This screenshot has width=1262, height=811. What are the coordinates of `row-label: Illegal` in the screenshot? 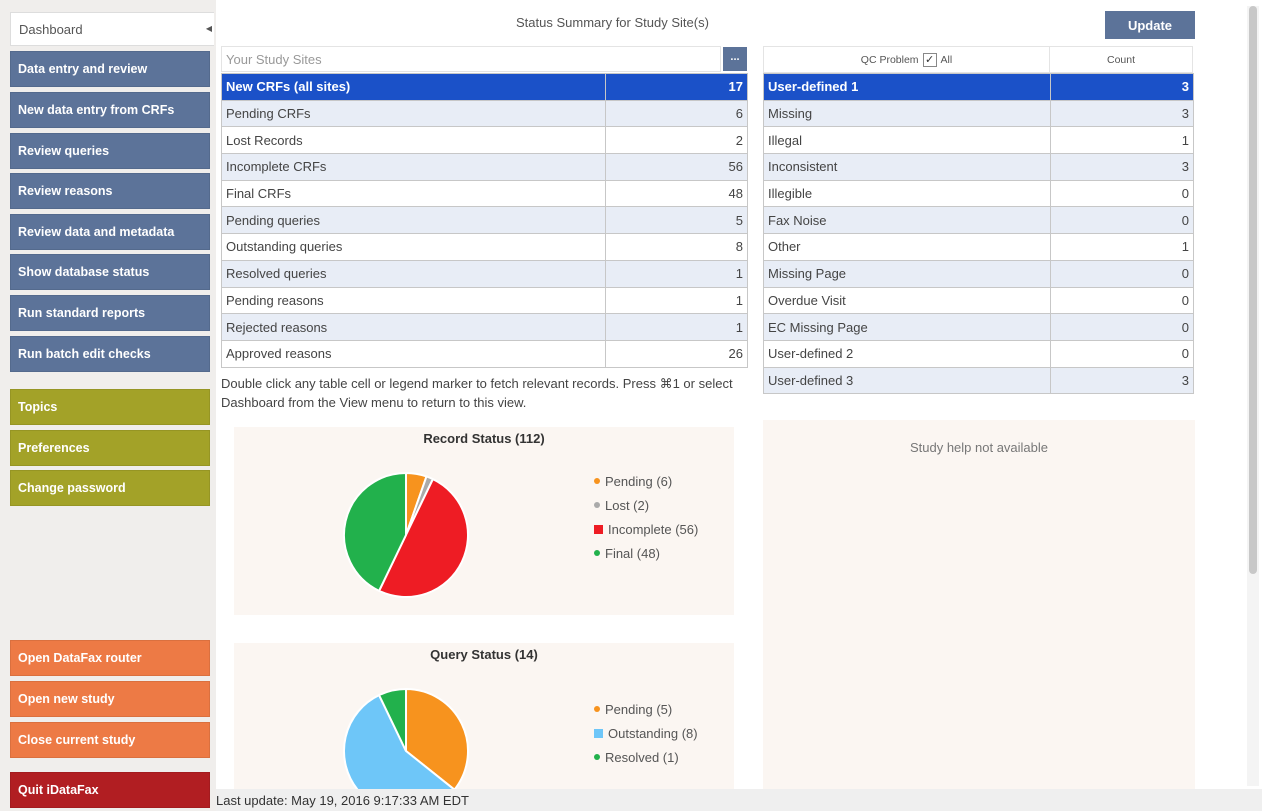 It's located at (907, 140).